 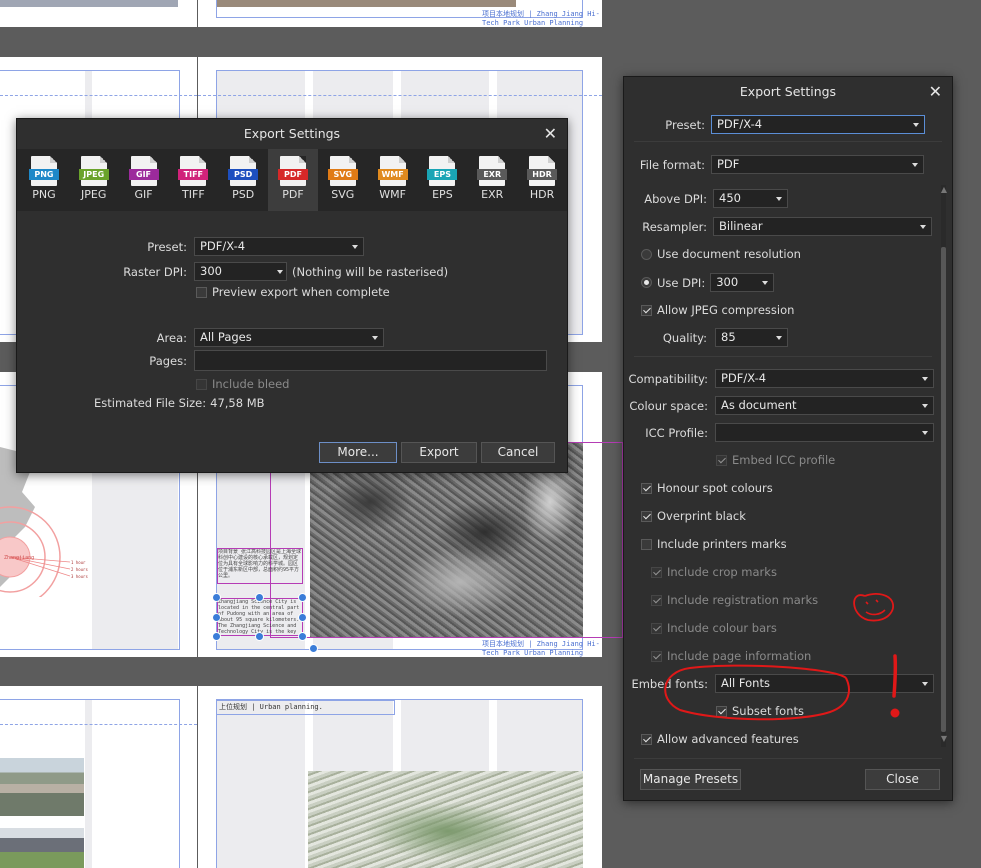 What do you see at coordinates (240, 271) in the screenshot?
I see `raster-dpi-combo: 300` at bounding box center [240, 271].